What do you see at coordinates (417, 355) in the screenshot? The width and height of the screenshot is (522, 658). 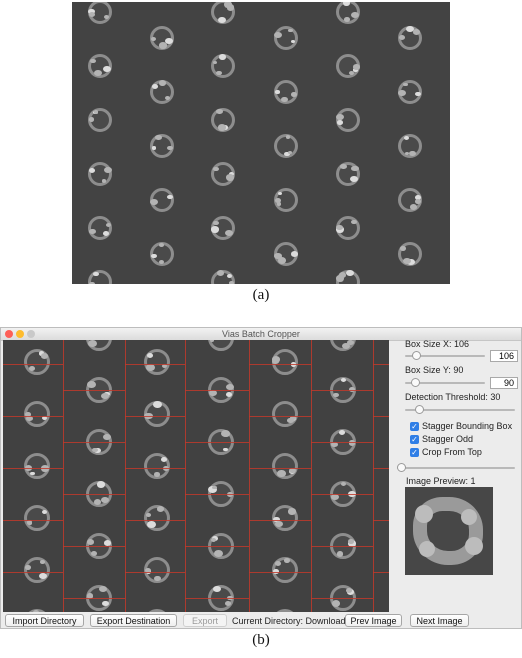 I see `box-size-x-slider-thumb` at bounding box center [417, 355].